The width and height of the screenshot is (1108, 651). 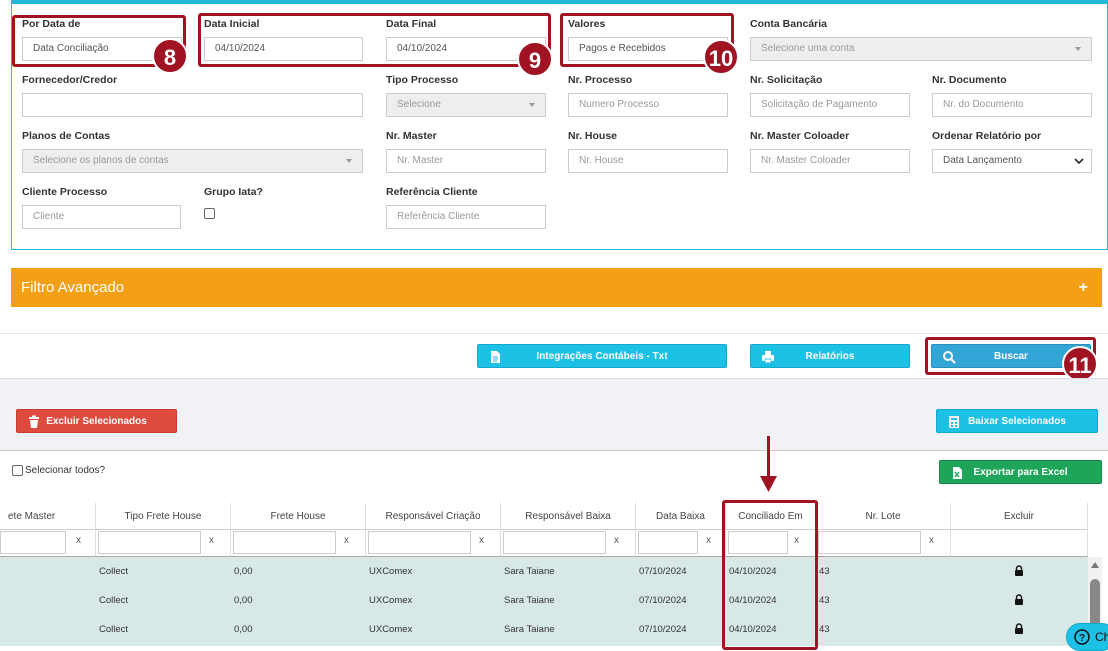 What do you see at coordinates (163, 516) in the screenshot?
I see `col-tipo-frete-house: Tipo Frete House` at bounding box center [163, 516].